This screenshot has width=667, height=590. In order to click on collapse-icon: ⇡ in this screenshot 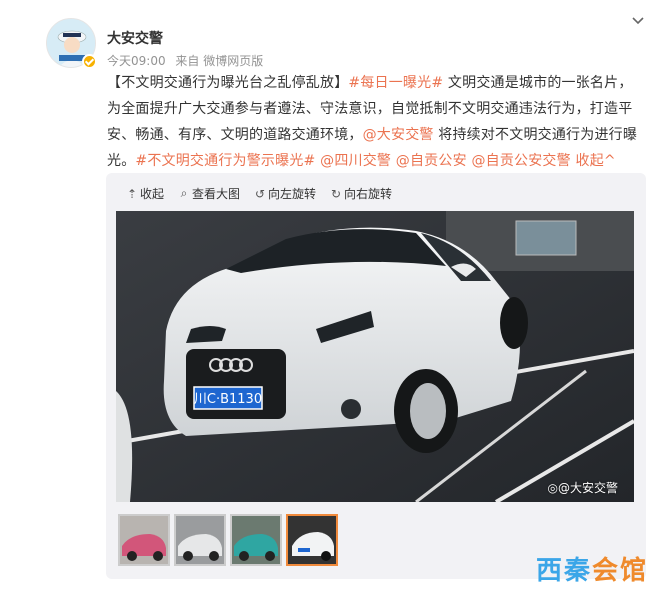, I will do `click(132, 193)`.